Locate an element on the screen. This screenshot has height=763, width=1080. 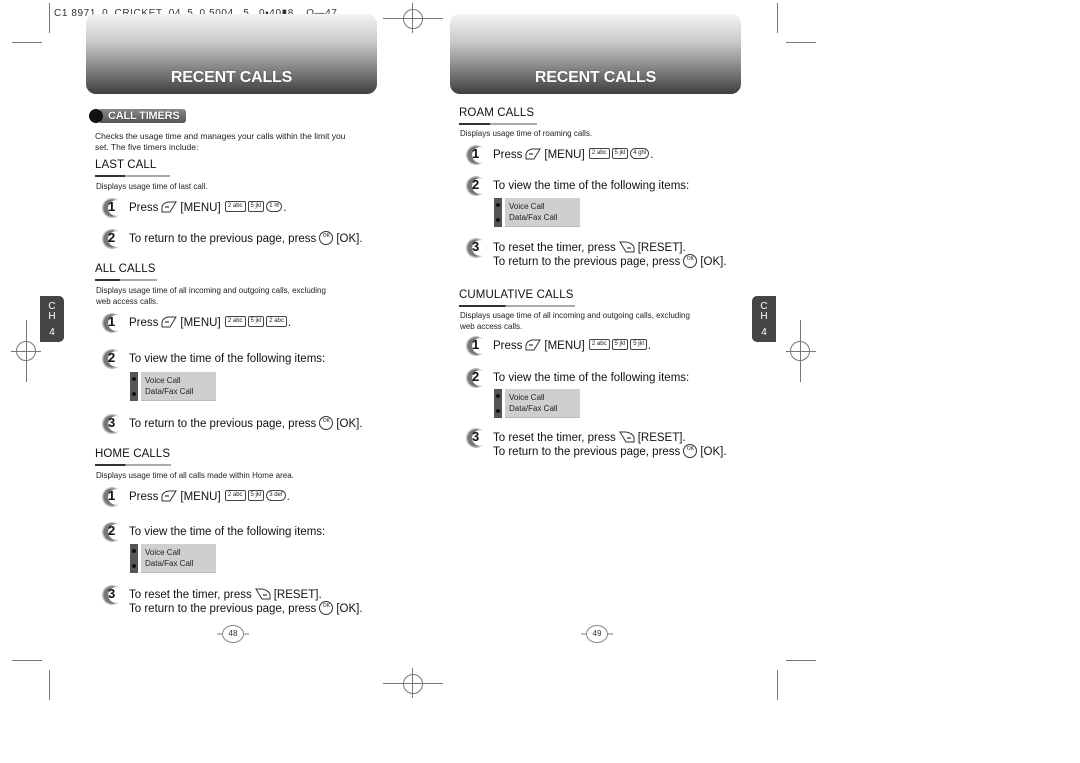
heading-underline is located at coordinates (133, 465).